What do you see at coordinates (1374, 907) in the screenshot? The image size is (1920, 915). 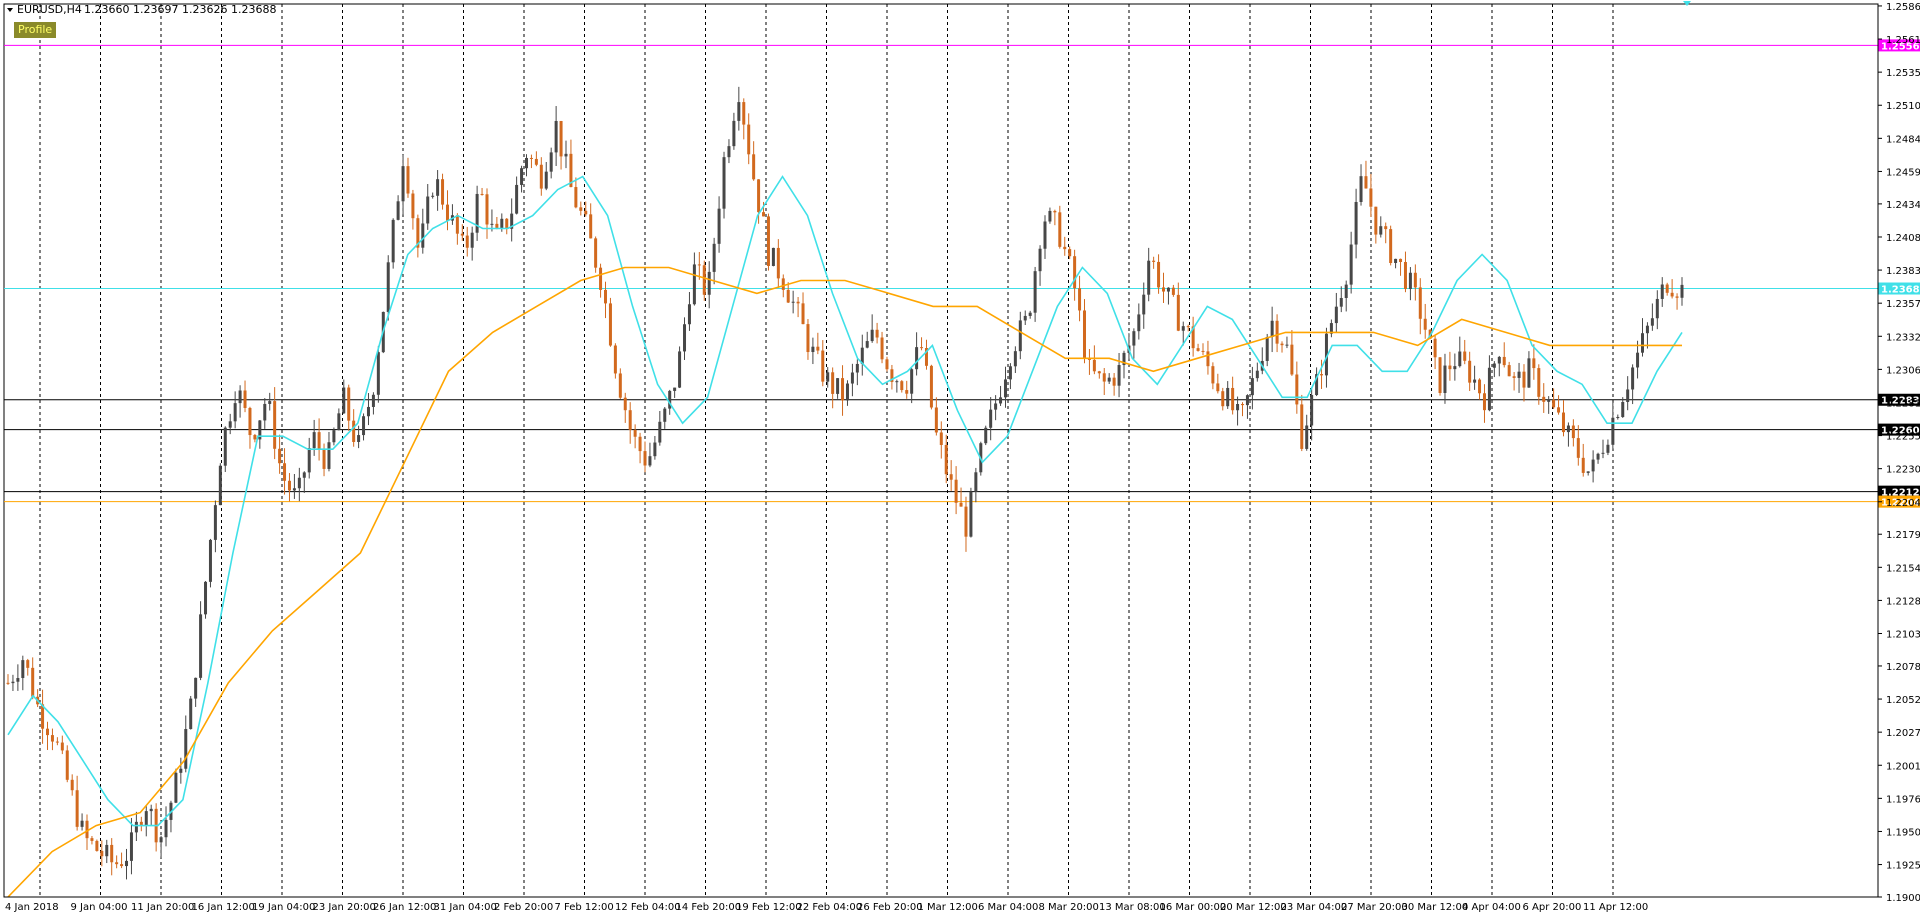 I see `x-tick-label: 27 Mar 20:00` at bounding box center [1374, 907].